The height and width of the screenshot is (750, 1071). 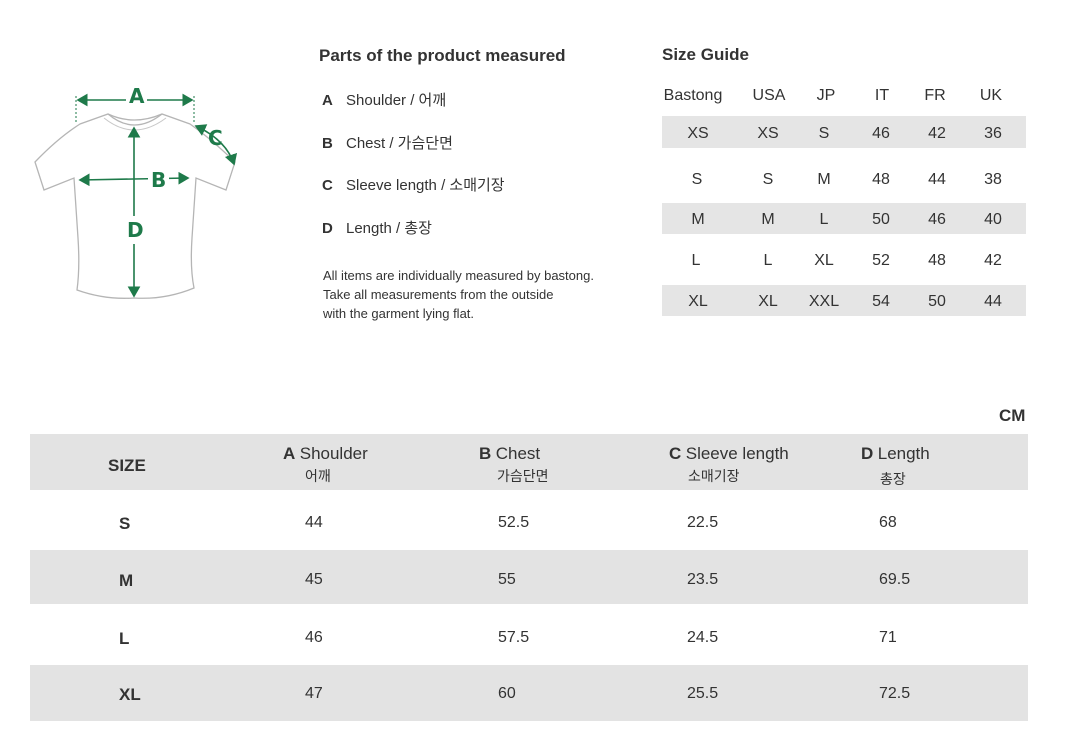 What do you see at coordinates (333, 453) in the screenshot?
I see `header-label: Shoulder` at bounding box center [333, 453].